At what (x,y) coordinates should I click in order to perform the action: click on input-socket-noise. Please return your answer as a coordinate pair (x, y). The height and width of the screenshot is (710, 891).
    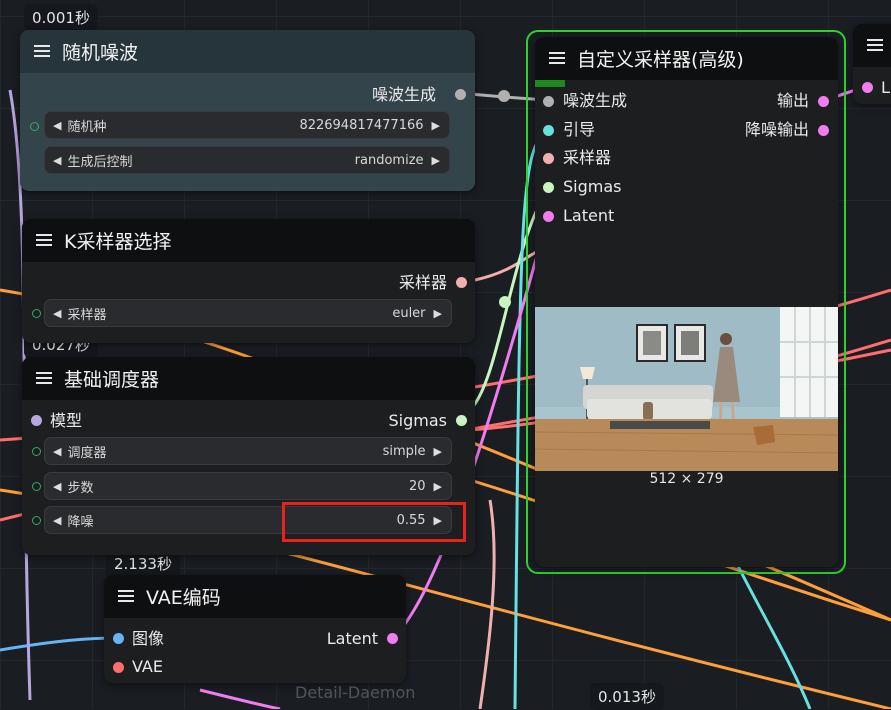
    Looking at the image, I should click on (548, 101).